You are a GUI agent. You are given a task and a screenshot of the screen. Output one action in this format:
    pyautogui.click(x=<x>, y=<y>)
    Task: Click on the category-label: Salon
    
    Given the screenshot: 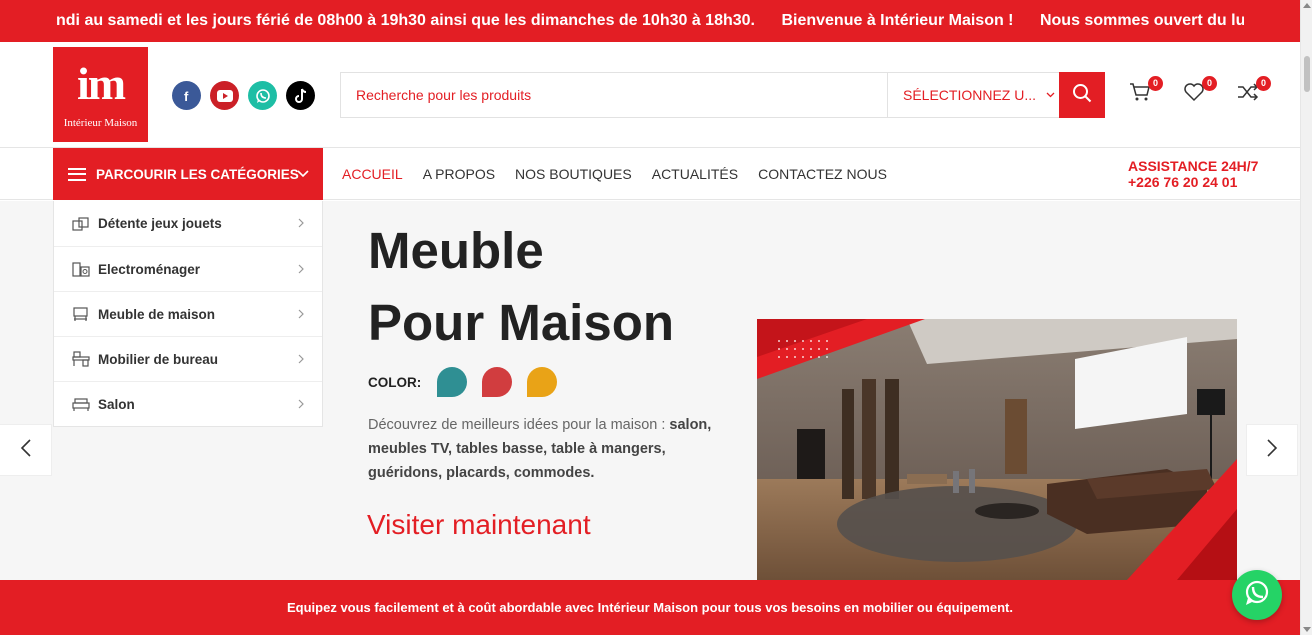 What is the action you would take?
    pyautogui.click(x=116, y=404)
    